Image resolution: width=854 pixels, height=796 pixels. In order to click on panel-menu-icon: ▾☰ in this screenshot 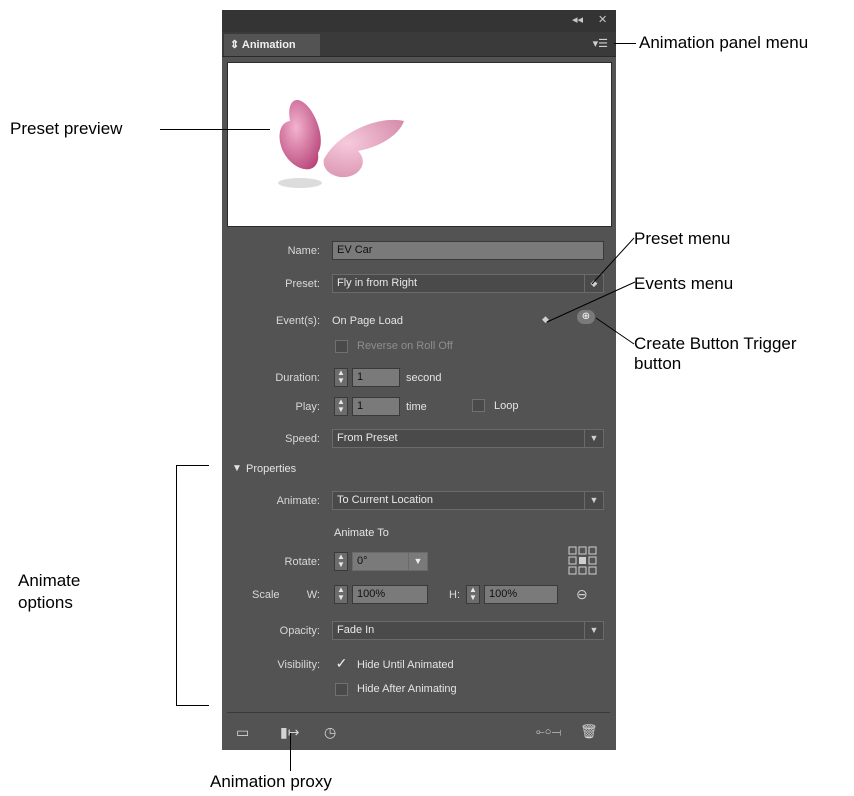, I will do `click(600, 43)`.